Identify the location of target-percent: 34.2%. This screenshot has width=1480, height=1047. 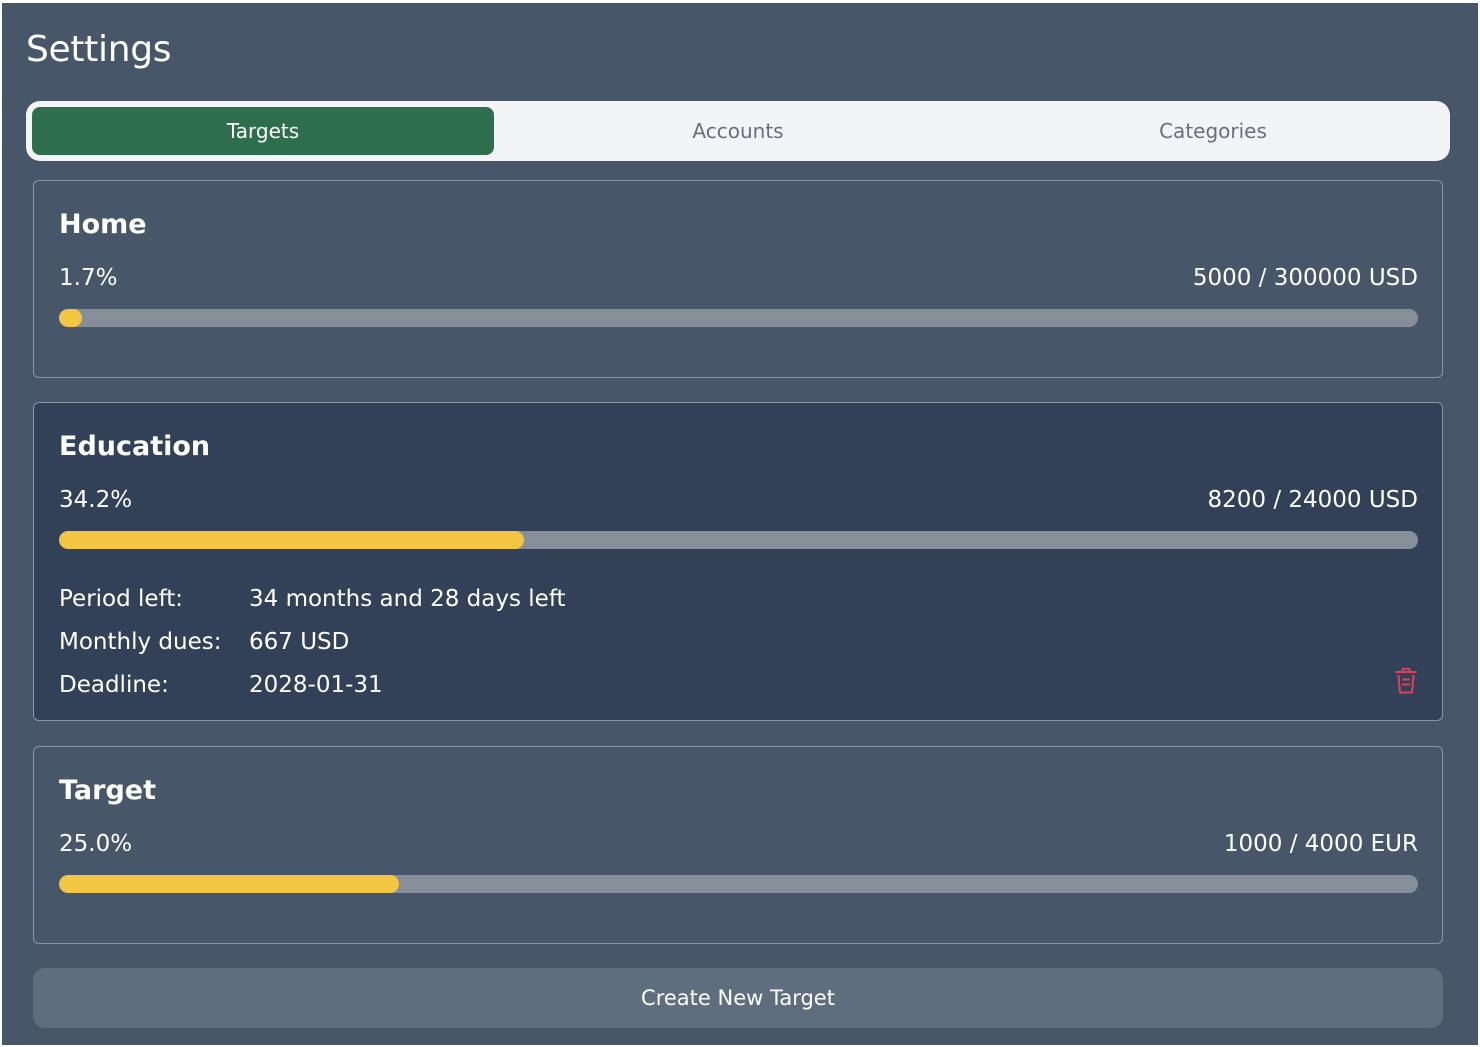
(96, 500).